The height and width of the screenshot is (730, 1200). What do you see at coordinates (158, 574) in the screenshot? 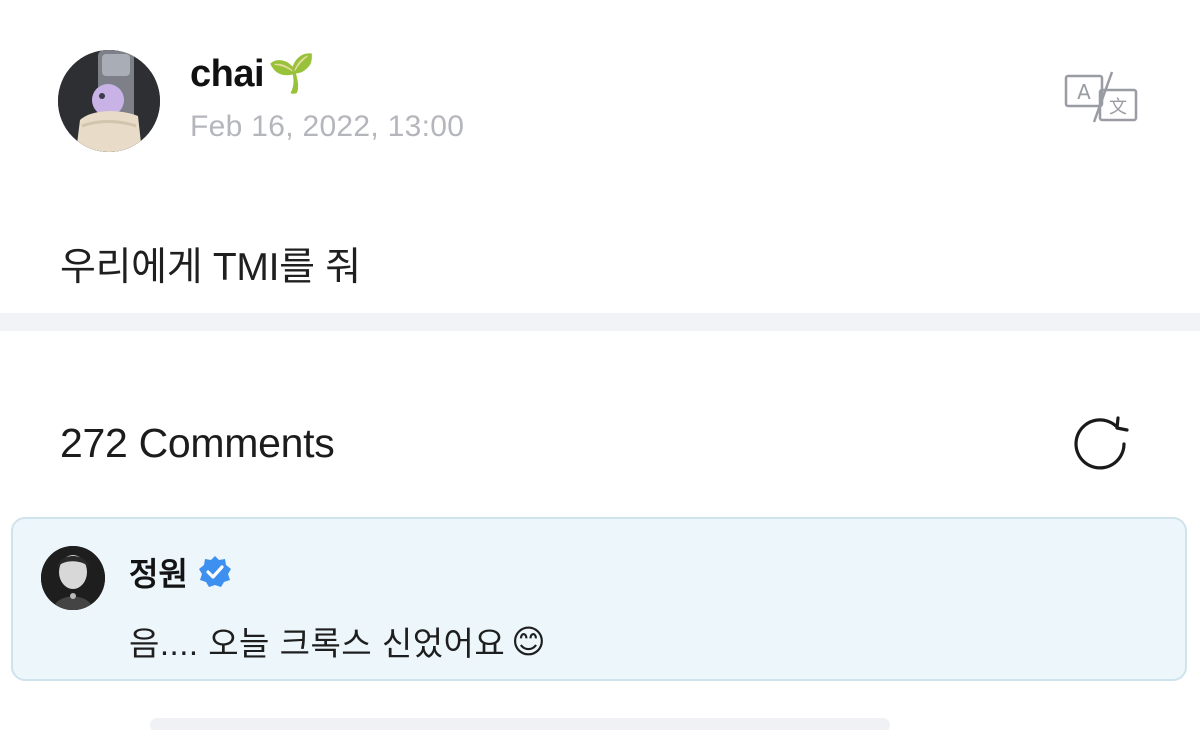
I see `commenter-name-text: 정원` at bounding box center [158, 574].